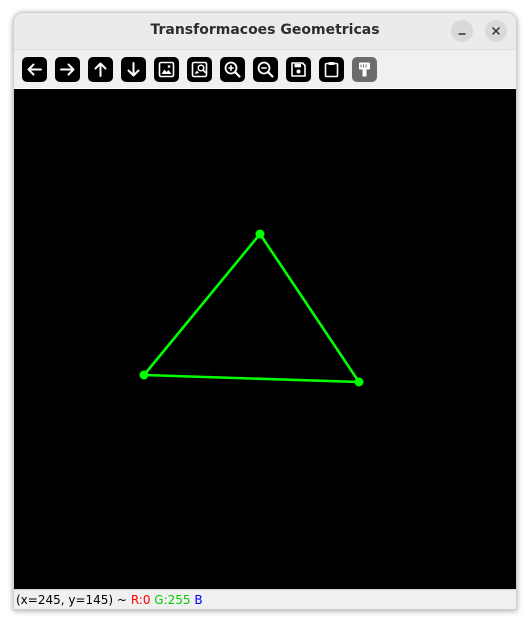 The width and height of the screenshot is (528, 625). I want to click on triangle-shape, so click(251, 308).